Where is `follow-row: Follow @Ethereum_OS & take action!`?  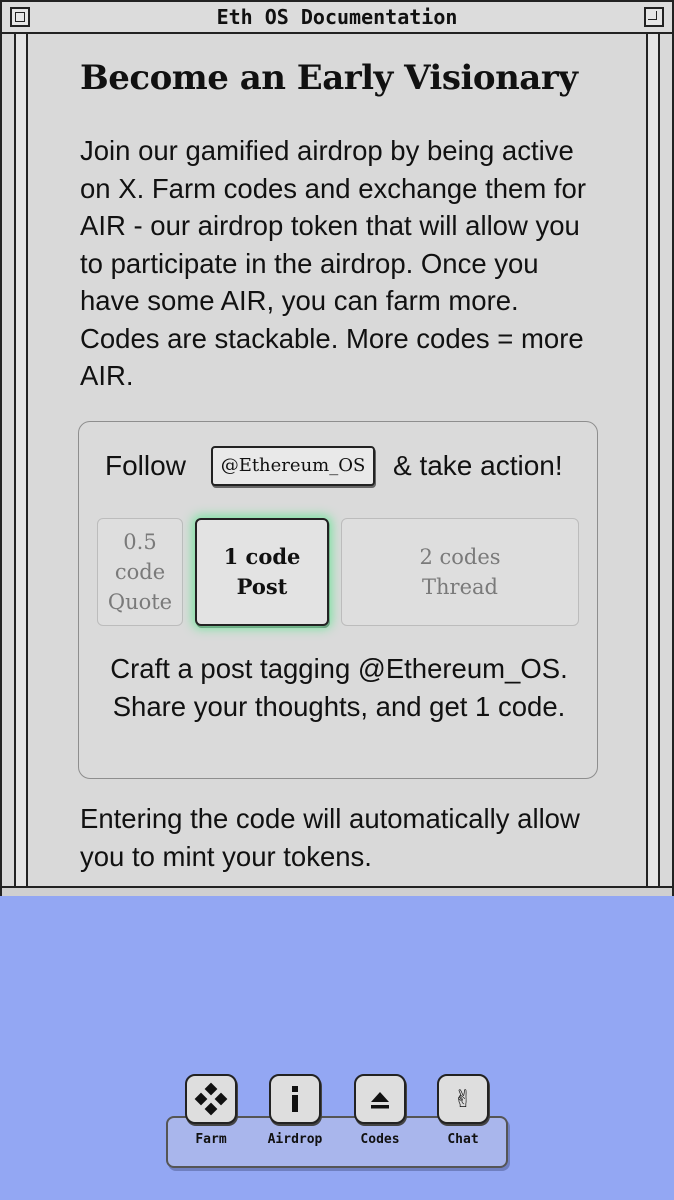
follow-row: Follow @Ethereum_OS & take action! is located at coordinates (338, 468).